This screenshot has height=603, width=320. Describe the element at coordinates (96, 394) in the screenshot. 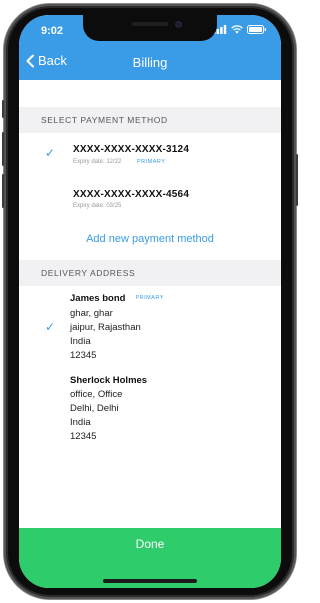

I see `address-line: office, Office` at that location.